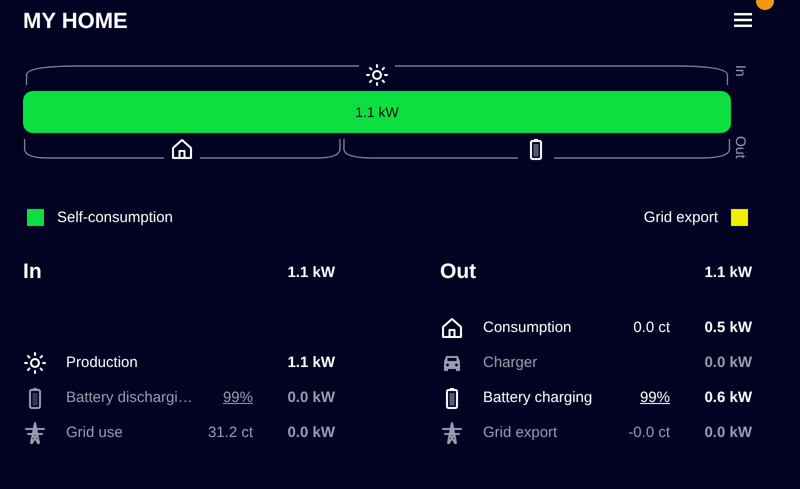  I want to click on section-title: Out, so click(458, 272).